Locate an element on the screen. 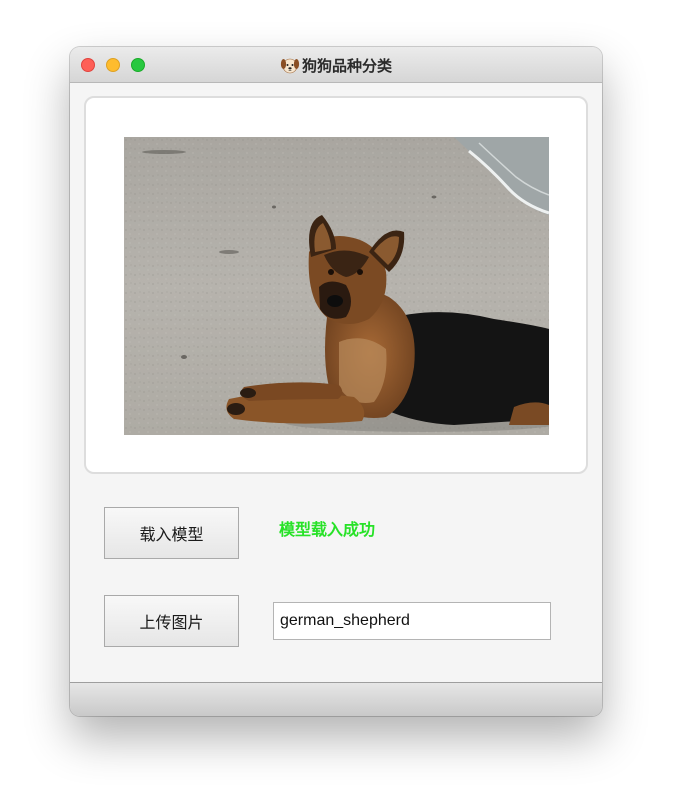  load-model-button: 载入模型 is located at coordinates (171, 533).